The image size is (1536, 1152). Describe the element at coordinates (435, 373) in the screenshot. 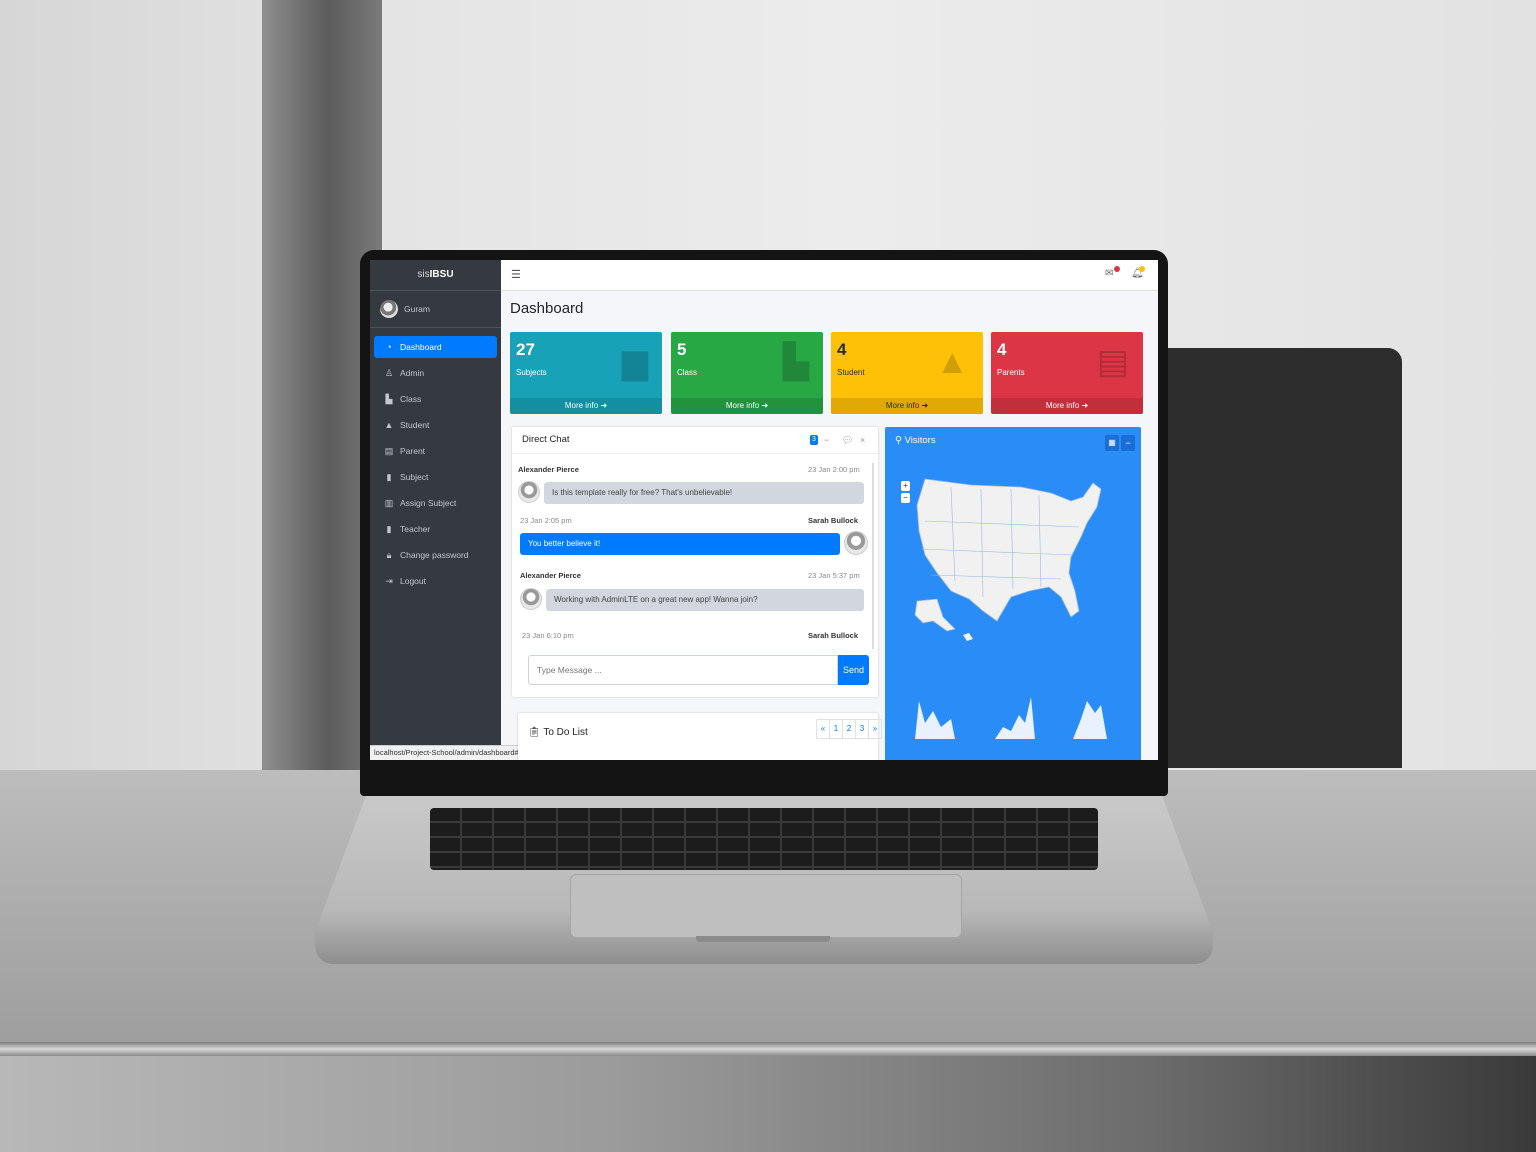

I see `sidebar-item-admin: ♙ Admin` at that location.